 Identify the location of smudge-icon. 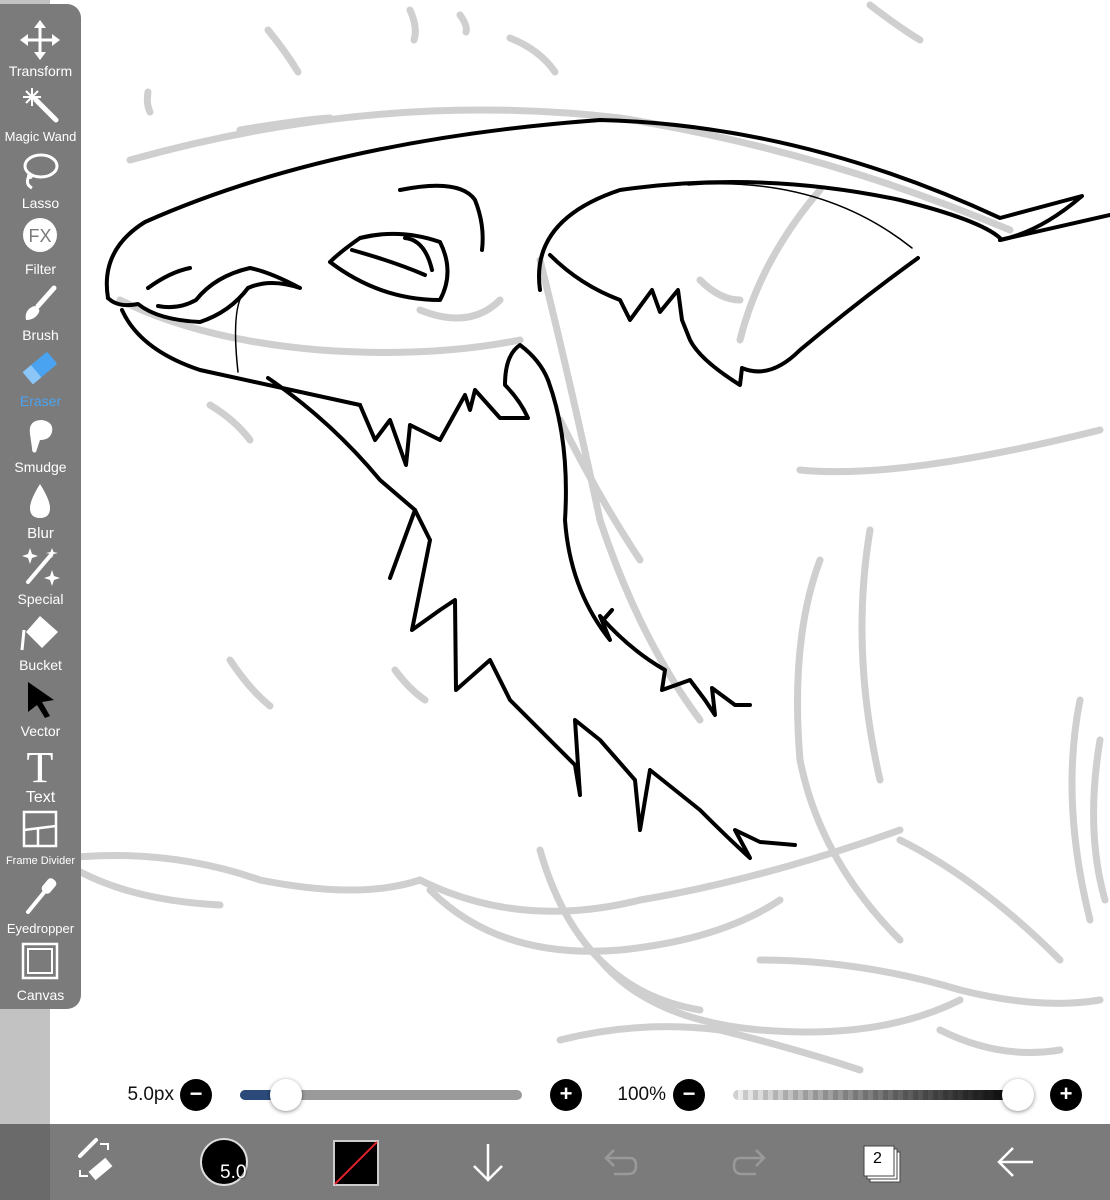
(41, 436).